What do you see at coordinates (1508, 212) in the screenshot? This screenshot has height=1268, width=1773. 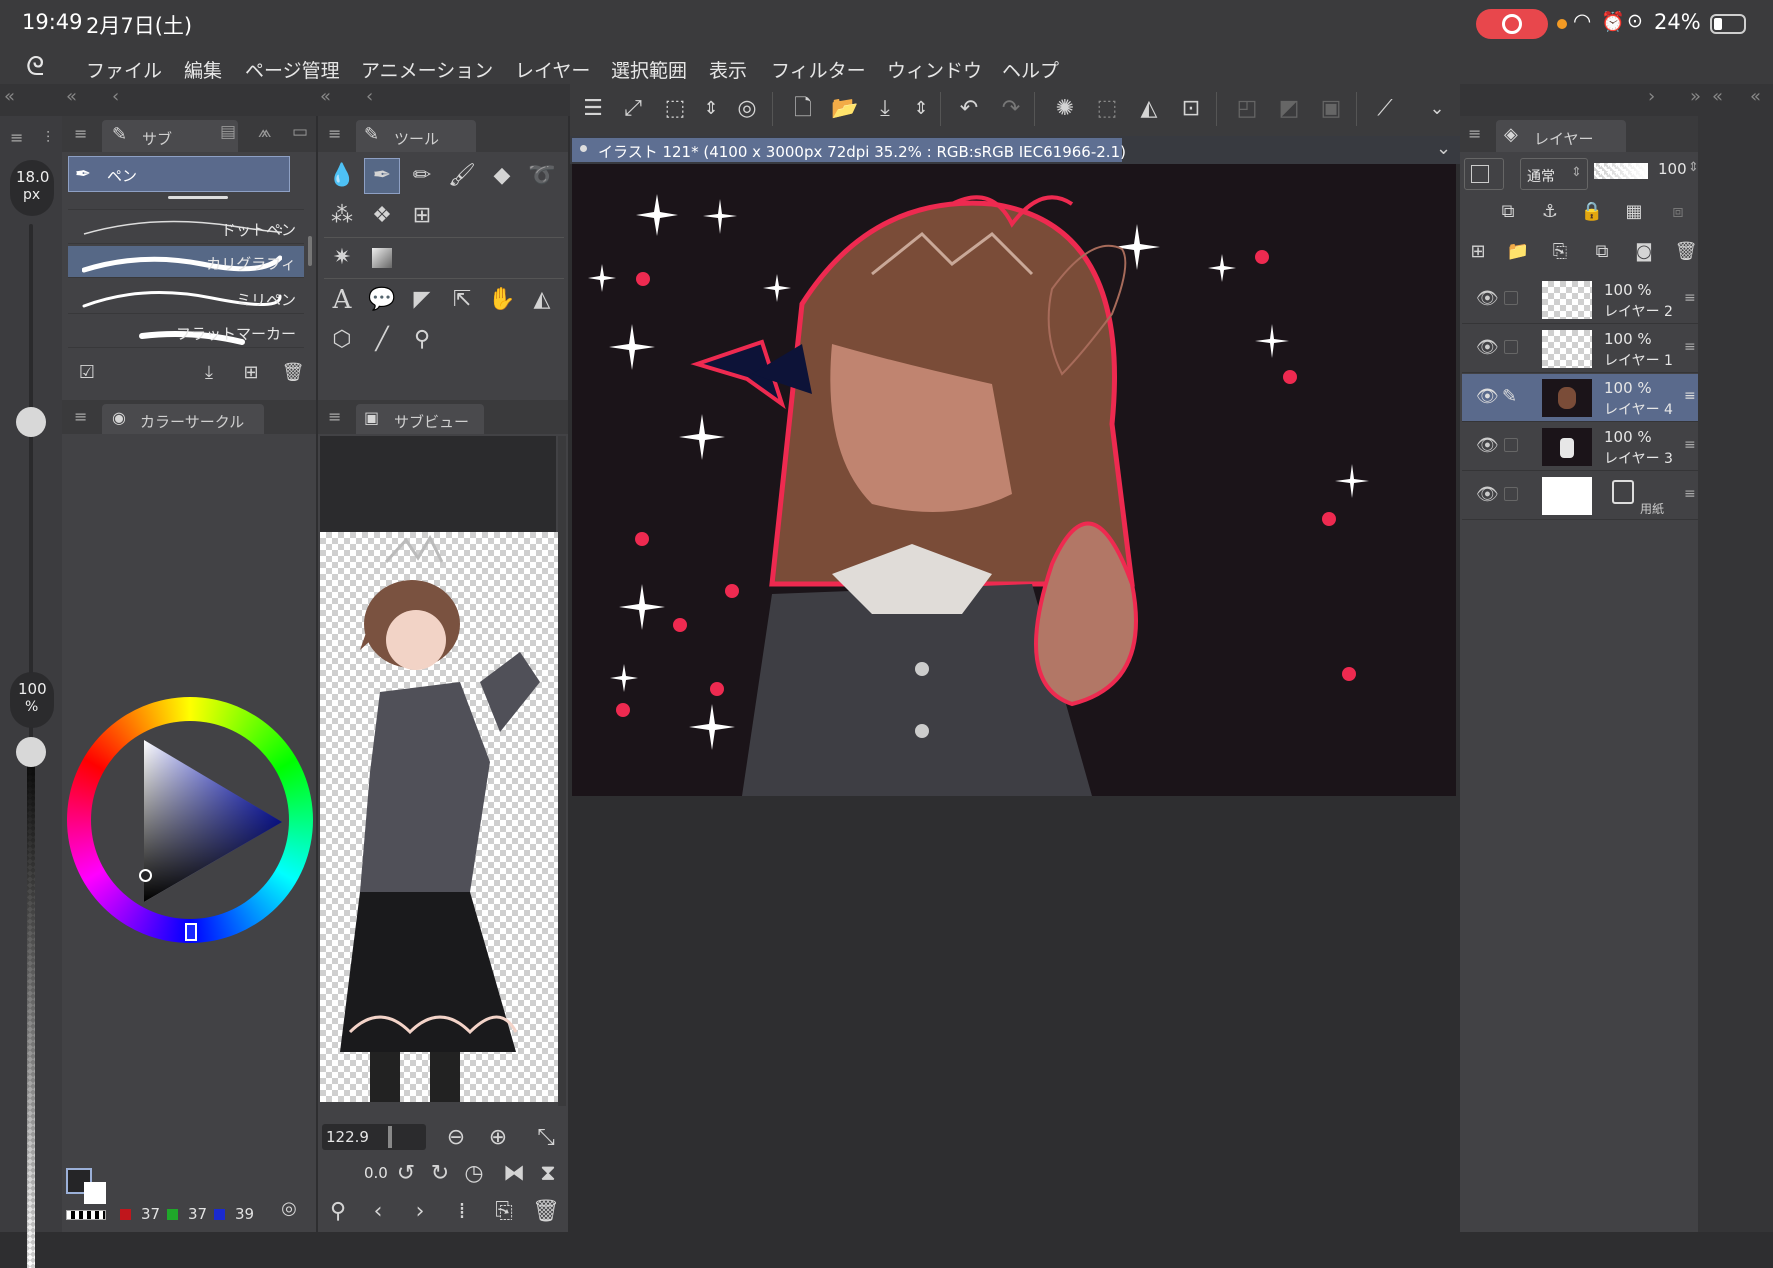 I see `clip-layer-icon: ⧉` at bounding box center [1508, 212].